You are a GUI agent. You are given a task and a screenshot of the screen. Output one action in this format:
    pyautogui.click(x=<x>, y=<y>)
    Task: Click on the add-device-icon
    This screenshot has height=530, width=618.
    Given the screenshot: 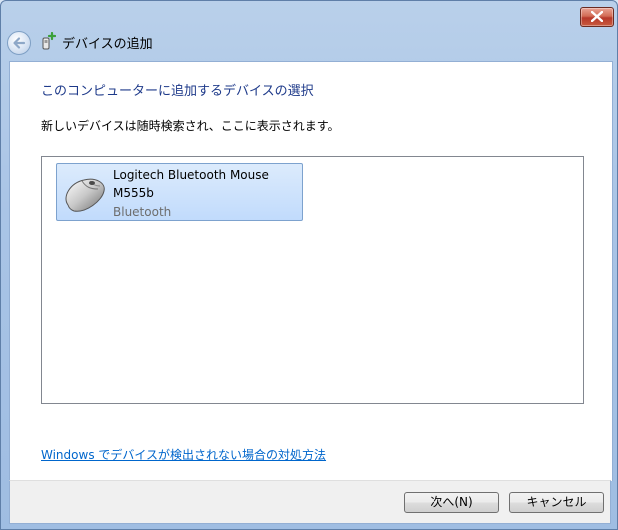 What is the action you would take?
    pyautogui.click(x=48, y=40)
    